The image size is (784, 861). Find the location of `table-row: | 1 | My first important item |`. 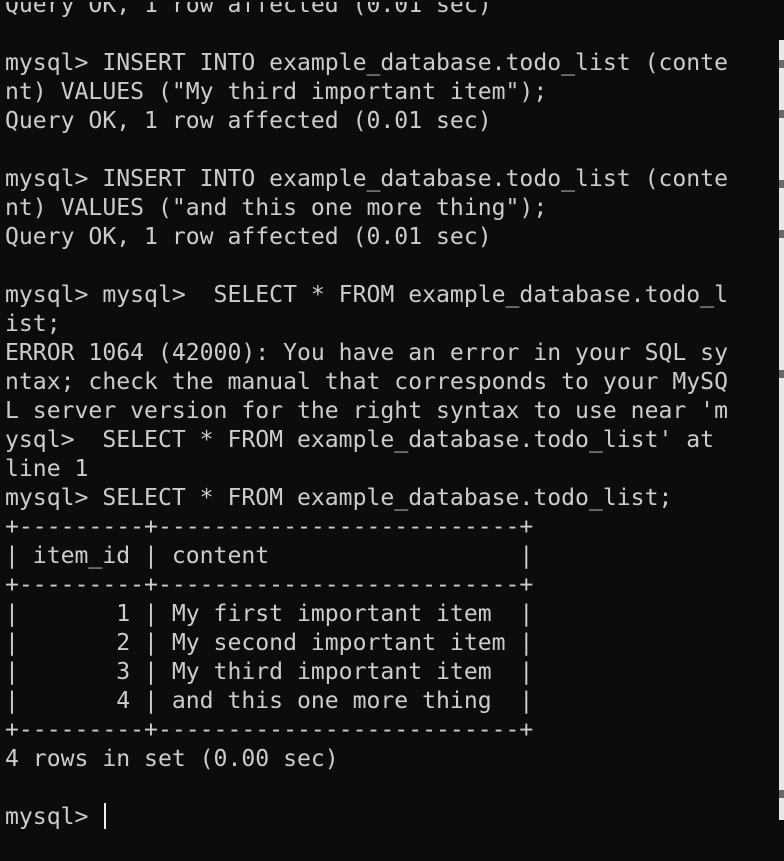

table-row: | 1 | My first important item | is located at coordinates (269, 614).